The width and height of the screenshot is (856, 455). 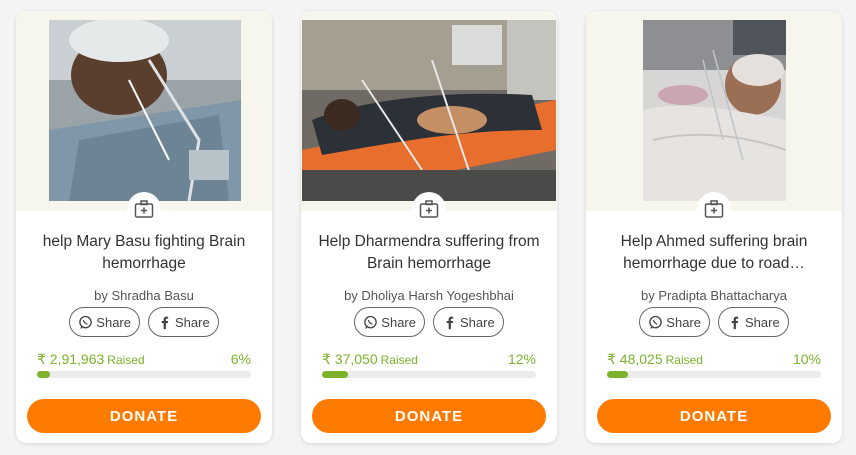 What do you see at coordinates (655, 359) in the screenshot?
I see `raised-amount: ₹ 48,025 Raised` at bounding box center [655, 359].